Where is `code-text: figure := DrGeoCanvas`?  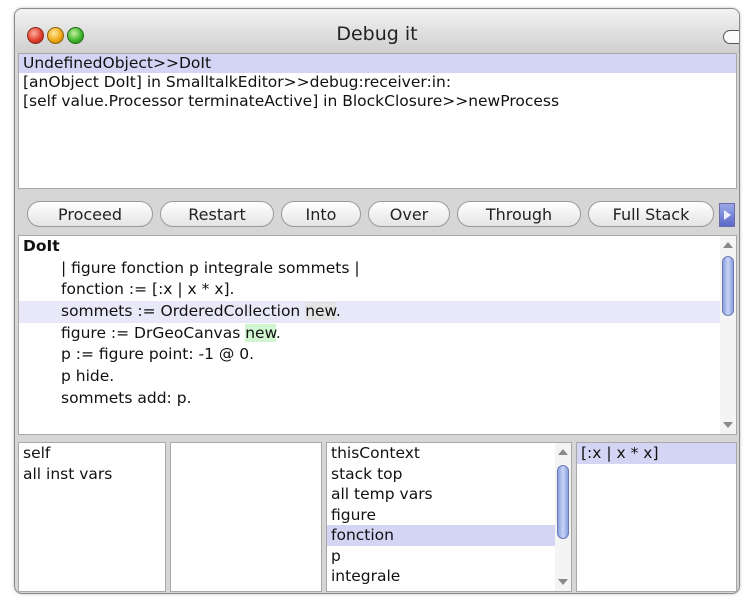 code-text: figure := DrGeoCanvas is located at coordinates (153, 332).